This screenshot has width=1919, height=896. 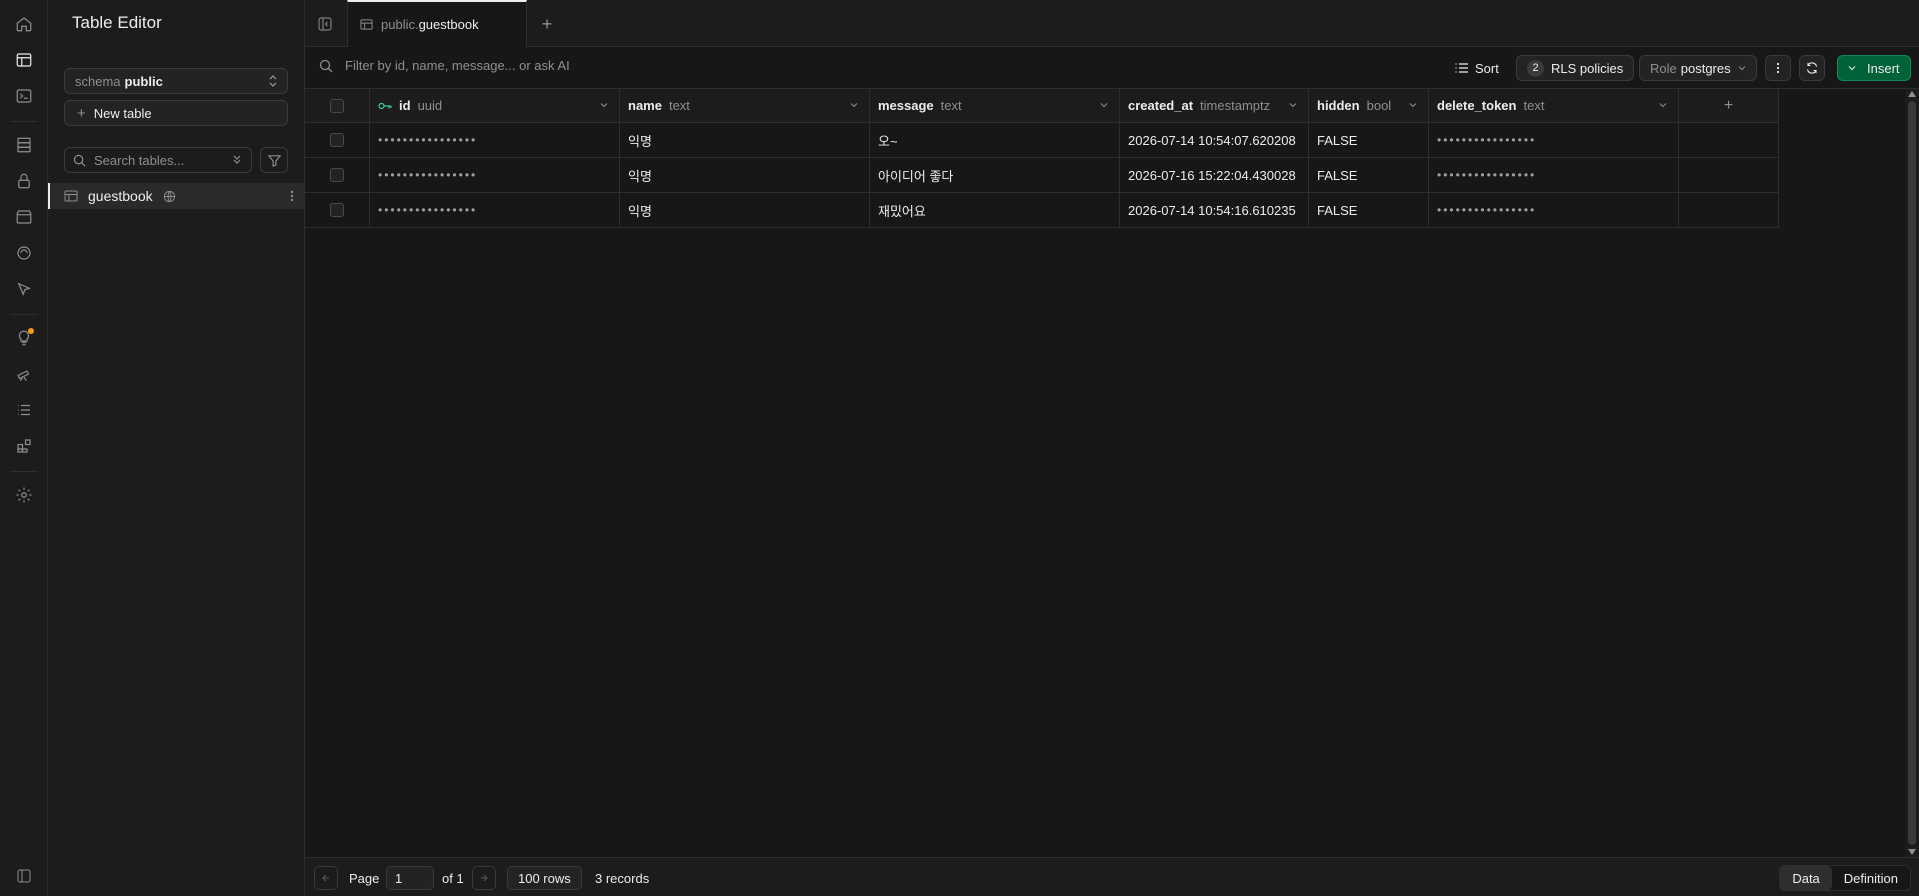 I want to click on plus-icon: +, so click(x=1728, y=105).